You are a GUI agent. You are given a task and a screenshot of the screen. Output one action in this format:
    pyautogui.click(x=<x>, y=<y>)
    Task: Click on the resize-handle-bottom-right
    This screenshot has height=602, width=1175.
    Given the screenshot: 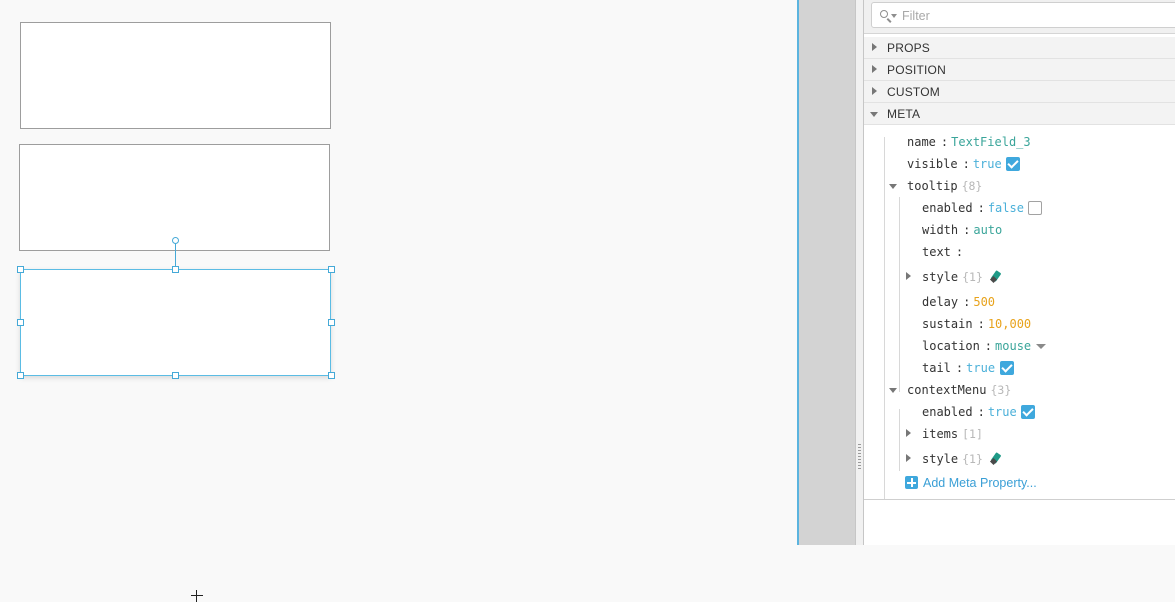 What is the action you would take?
    pyautogui.click(x=331, y=375)
    